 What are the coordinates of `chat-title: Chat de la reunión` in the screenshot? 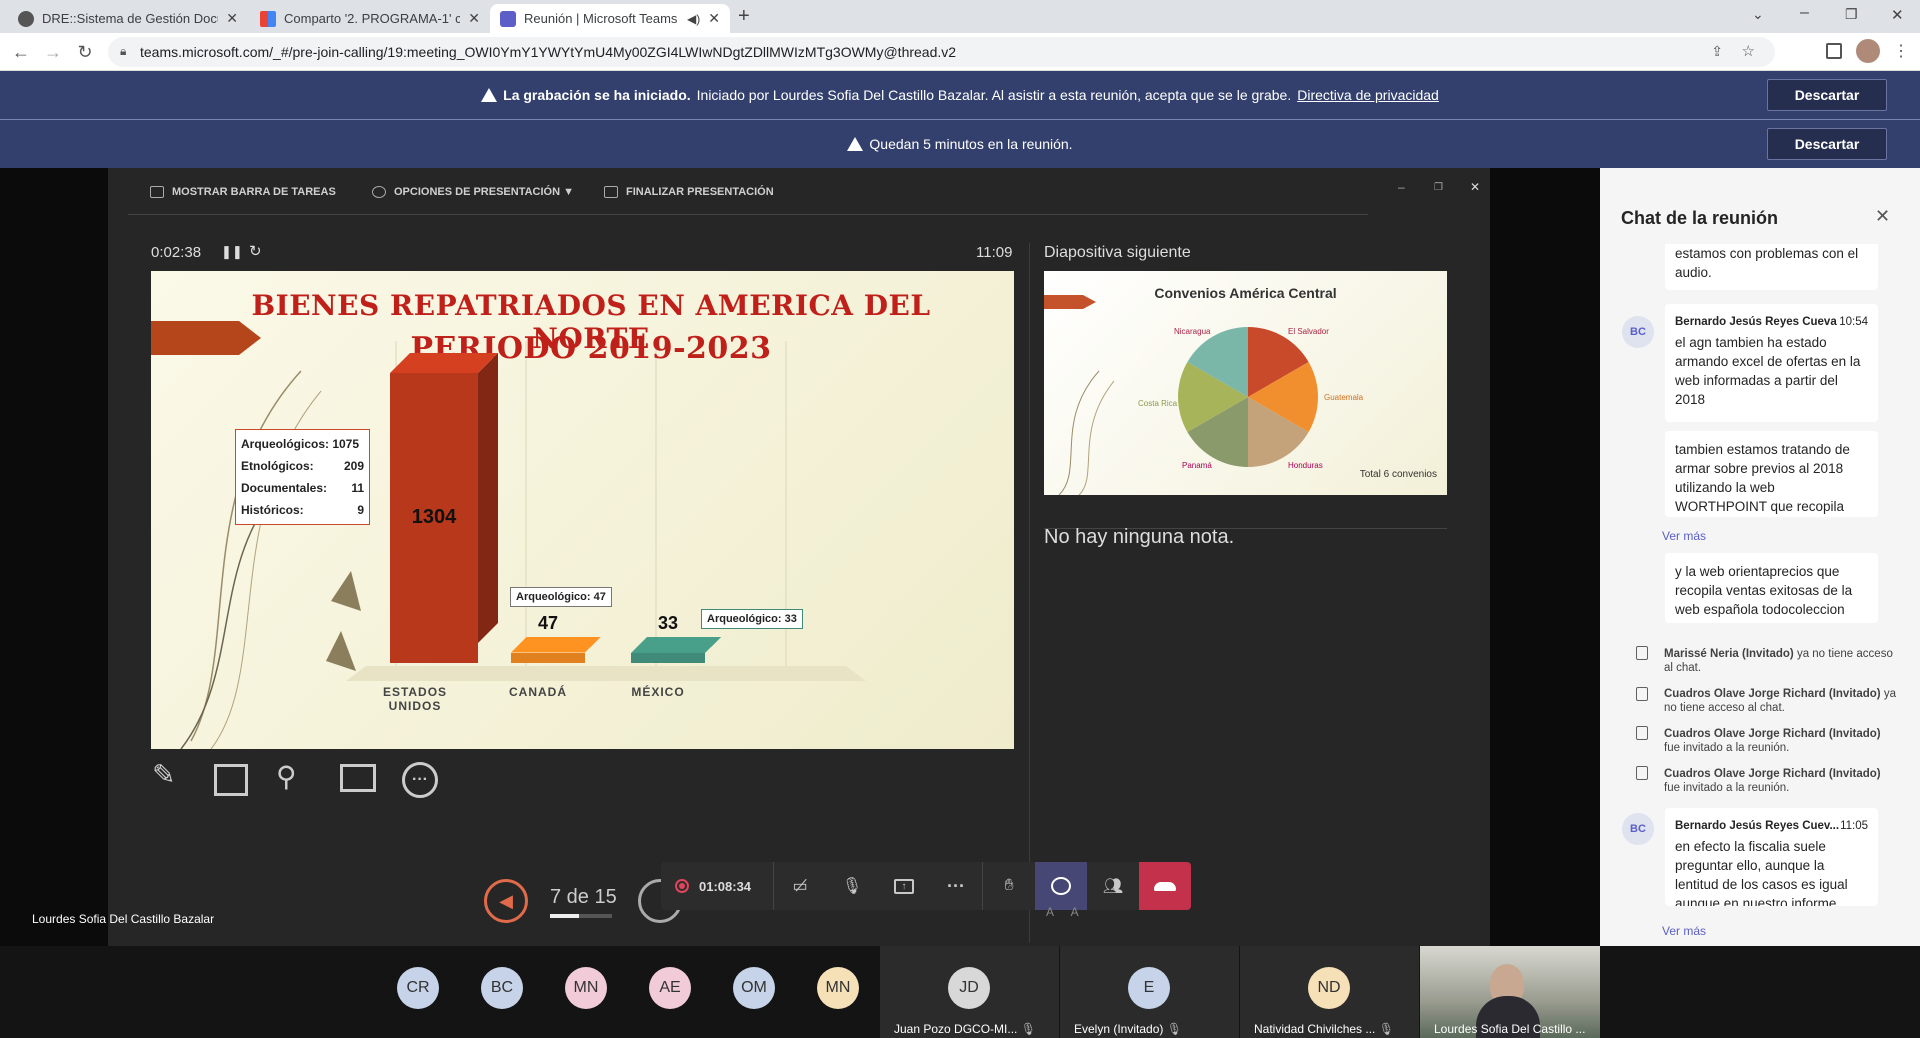 It's located at (1700, 218).